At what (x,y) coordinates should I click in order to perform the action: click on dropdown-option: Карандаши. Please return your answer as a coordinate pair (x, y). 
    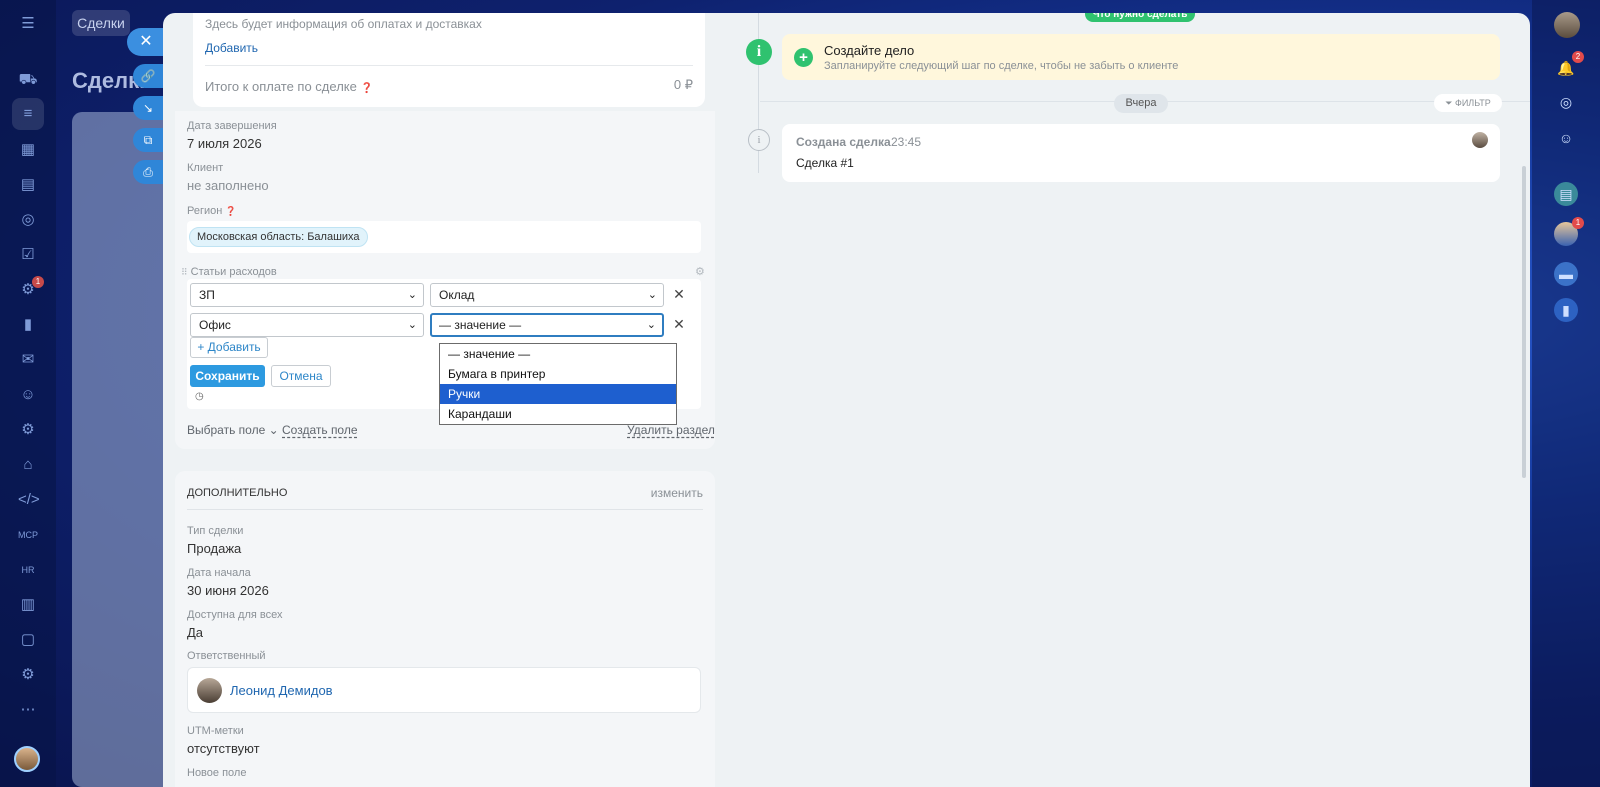
    Looking at the image, I should click on (558, 414).